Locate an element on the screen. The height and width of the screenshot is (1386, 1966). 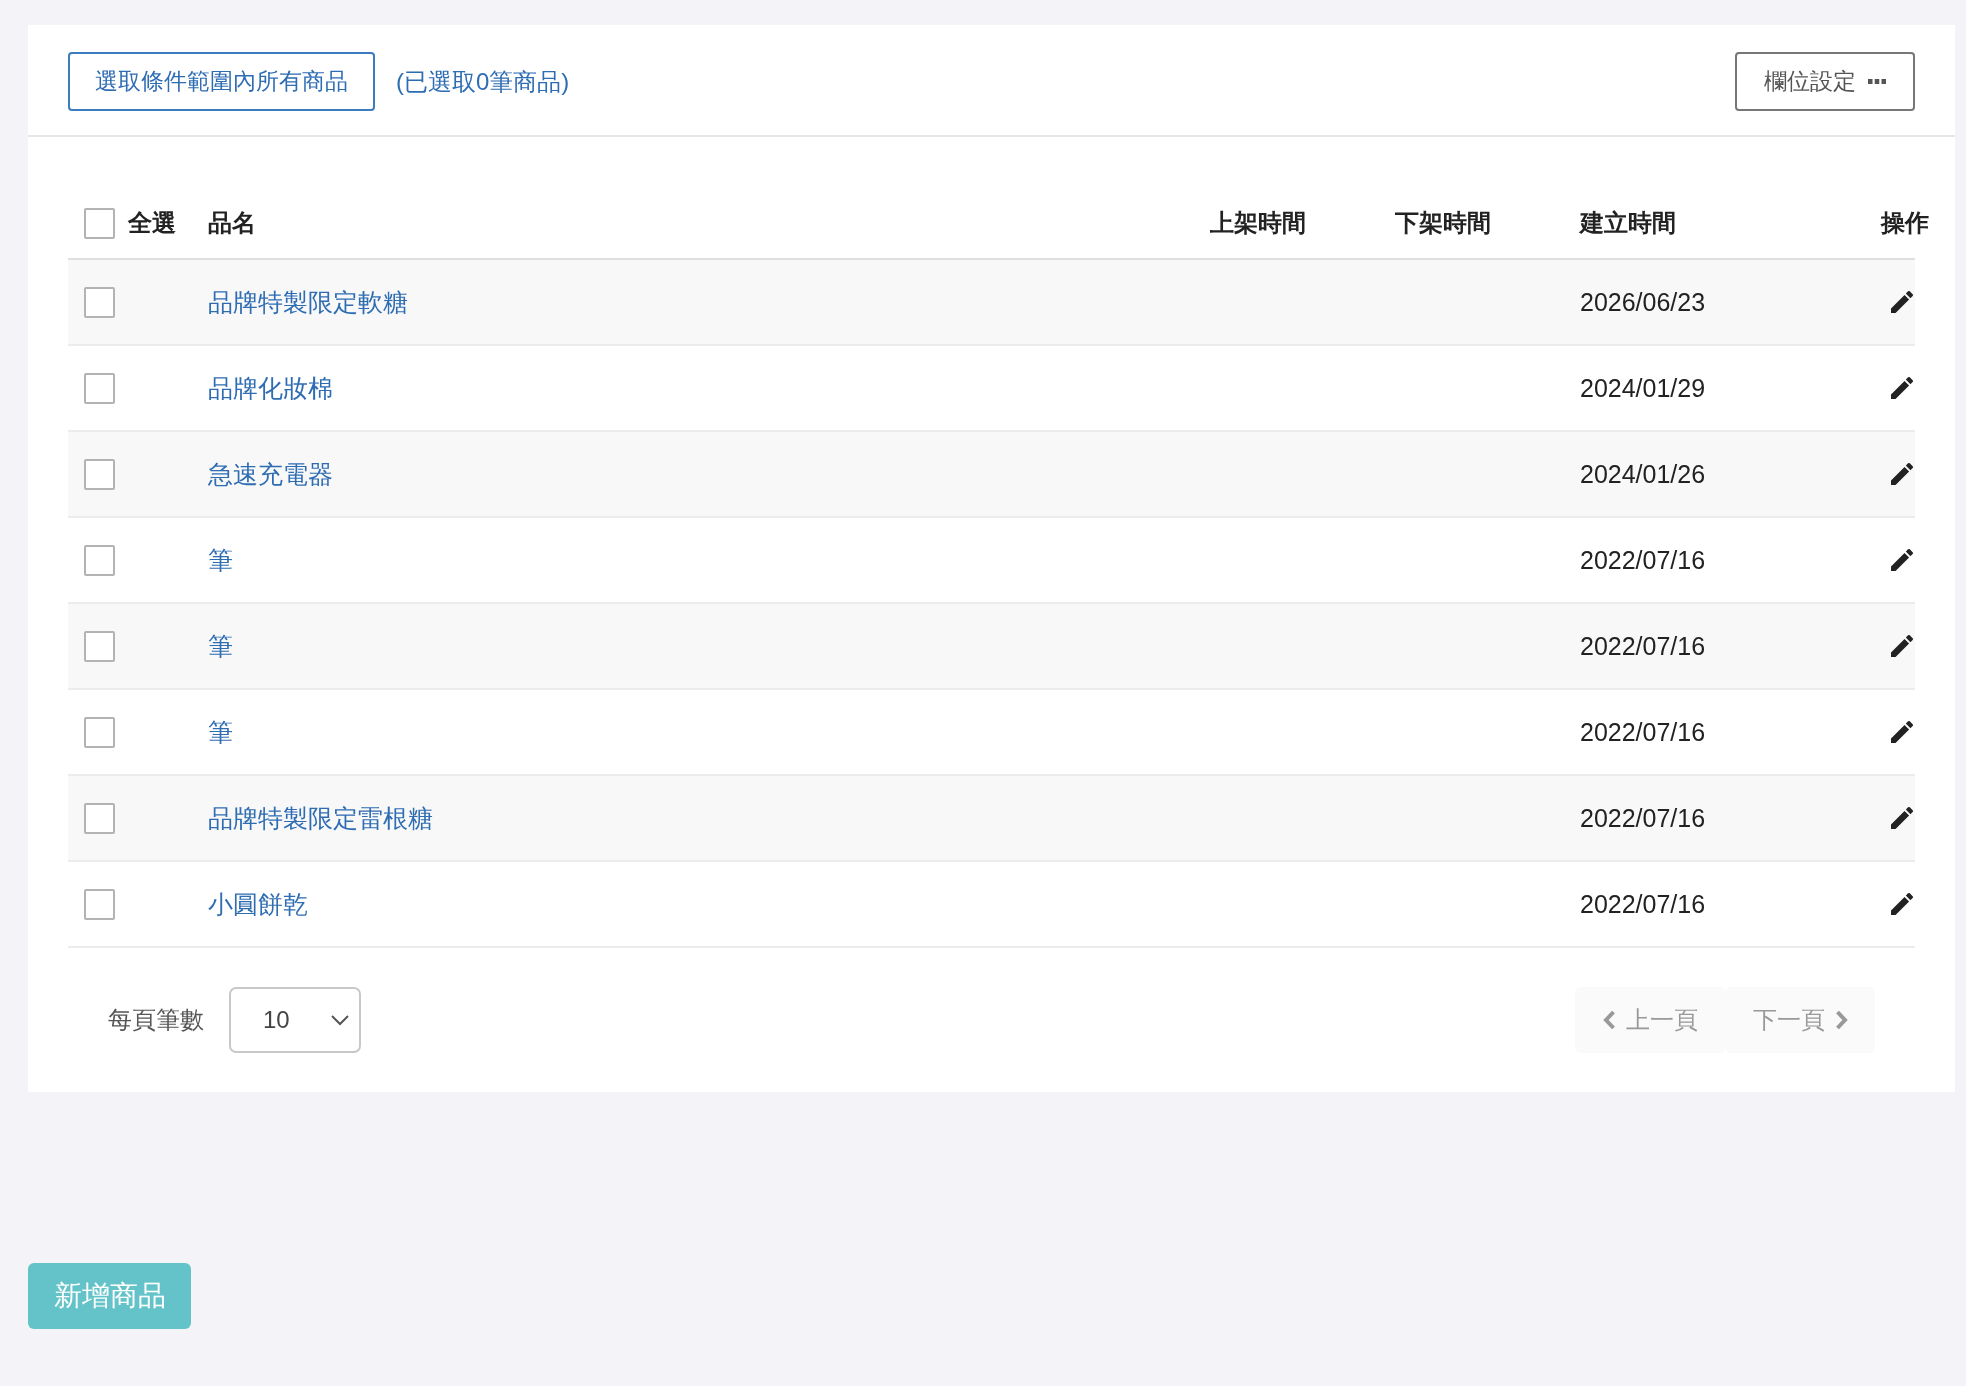
select-all-checkbox is located at coordinates (99, 223).